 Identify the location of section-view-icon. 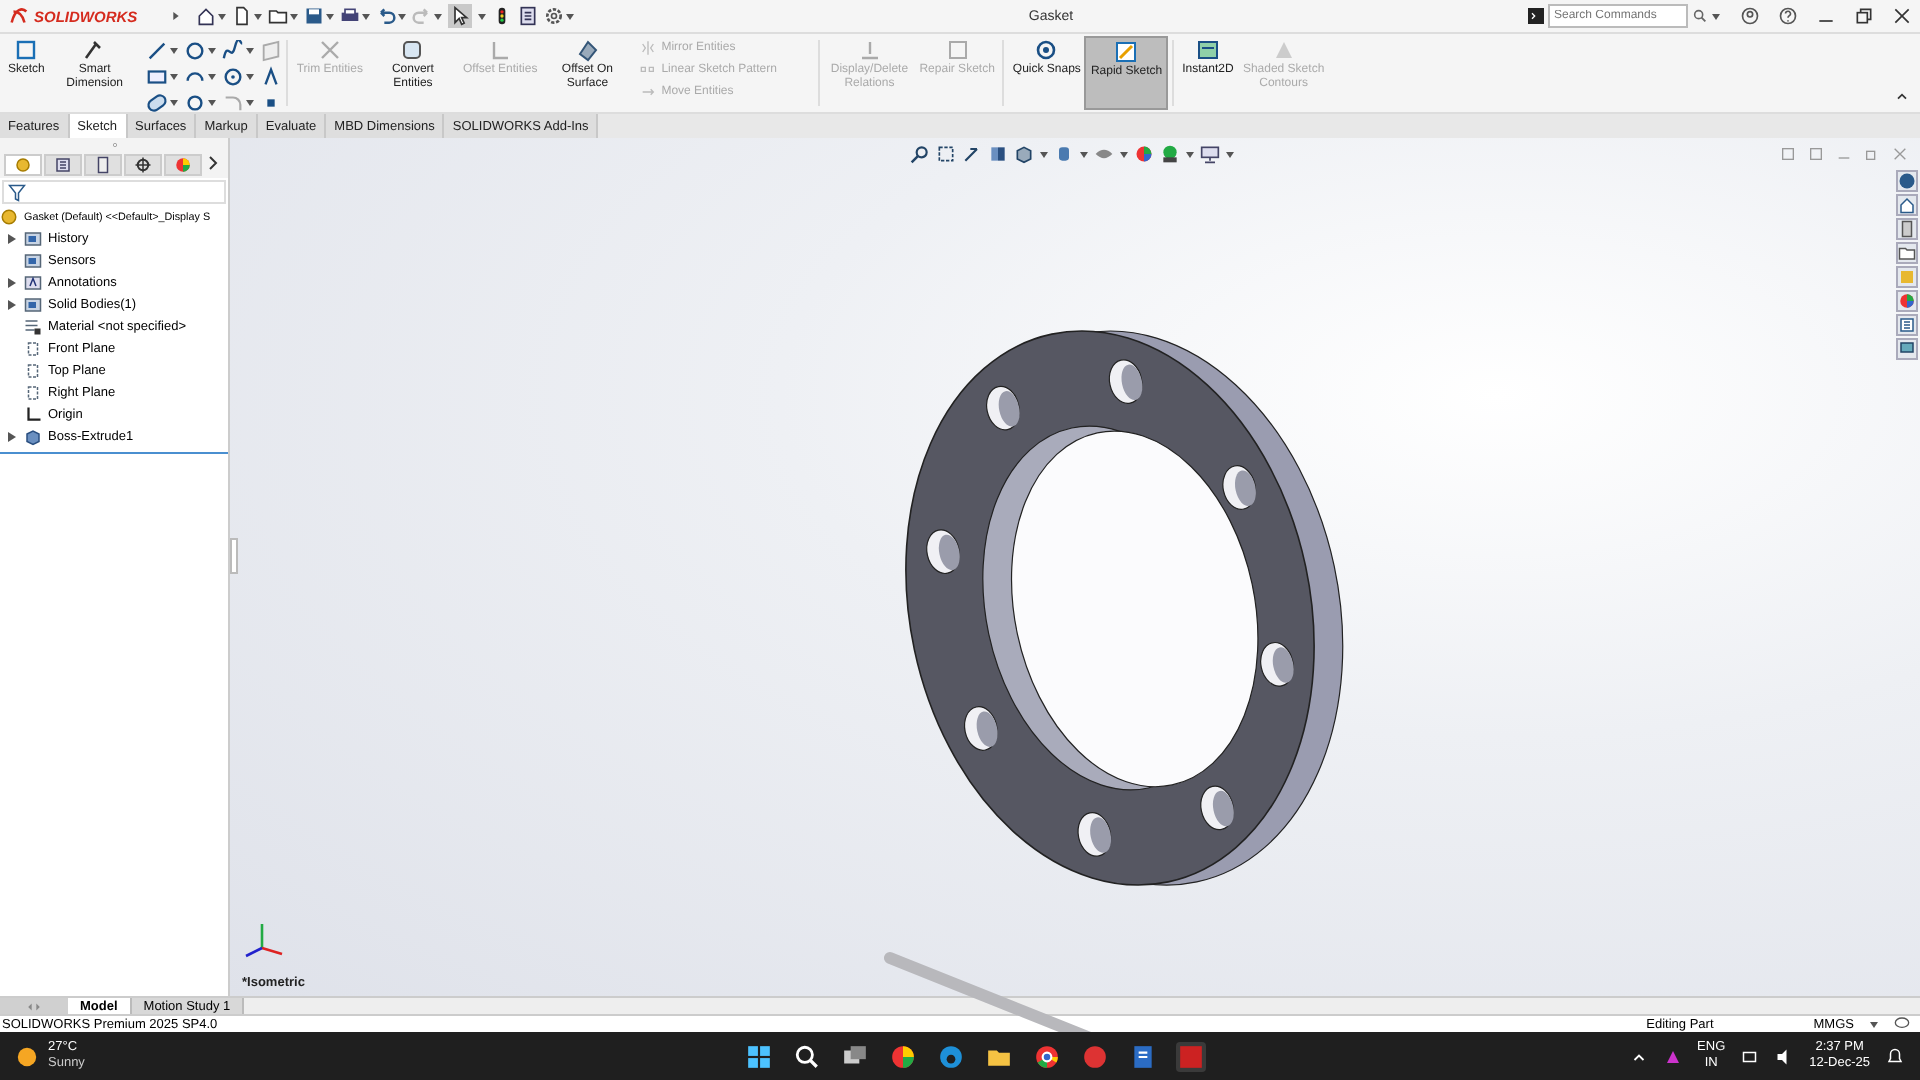
(998, 154).